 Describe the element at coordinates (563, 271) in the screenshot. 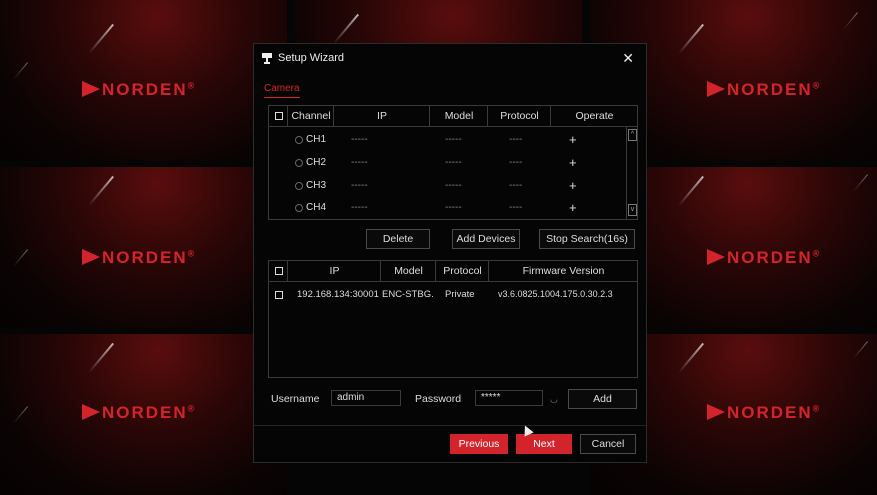

I see `column-header: Firmware Version` at that location.